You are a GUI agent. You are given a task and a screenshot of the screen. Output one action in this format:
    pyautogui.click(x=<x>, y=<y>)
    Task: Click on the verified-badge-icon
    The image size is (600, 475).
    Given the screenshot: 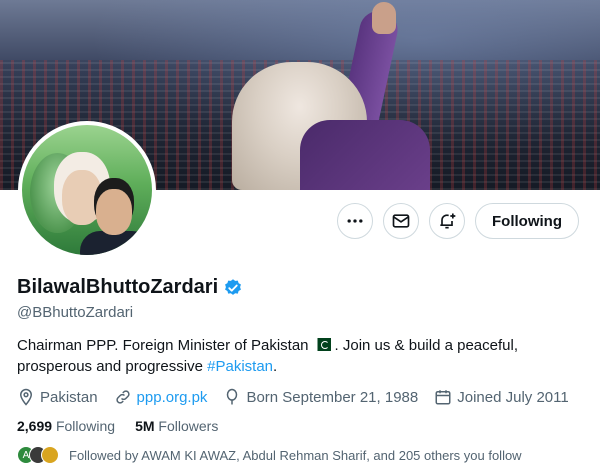 What is the action you would take?
    pyautogui.click(x=233, y=288)
    